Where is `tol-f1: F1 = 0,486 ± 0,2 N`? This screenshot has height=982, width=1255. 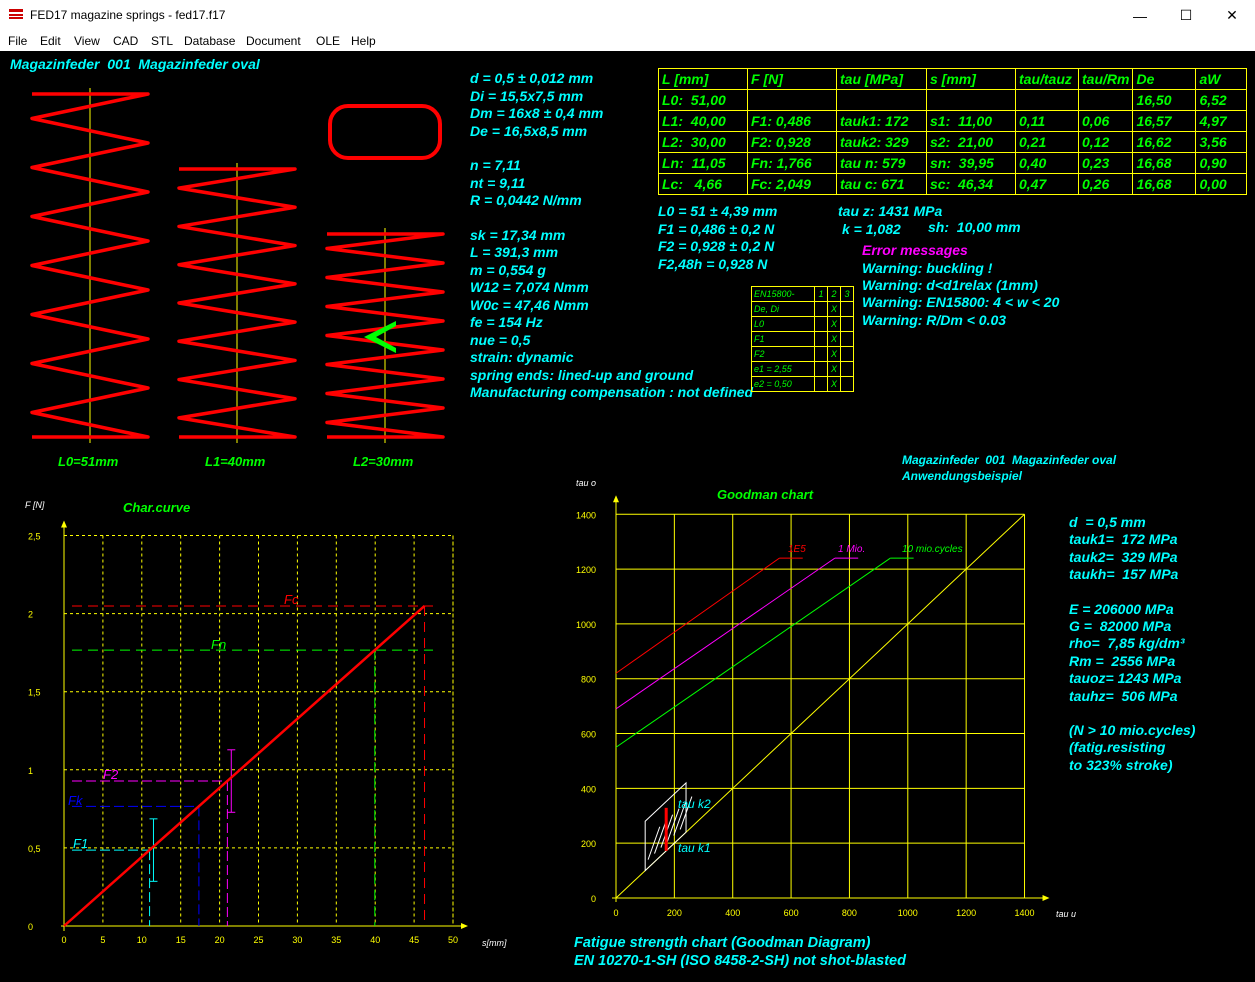
tol-f1: F1 = 0,486 ± 0,2 N is located at coordinates (716, 229).